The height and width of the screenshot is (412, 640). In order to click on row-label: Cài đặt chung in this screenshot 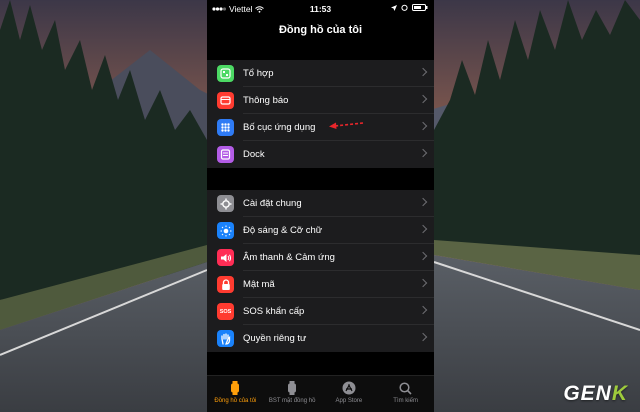, I will do `click(272, 203)`.